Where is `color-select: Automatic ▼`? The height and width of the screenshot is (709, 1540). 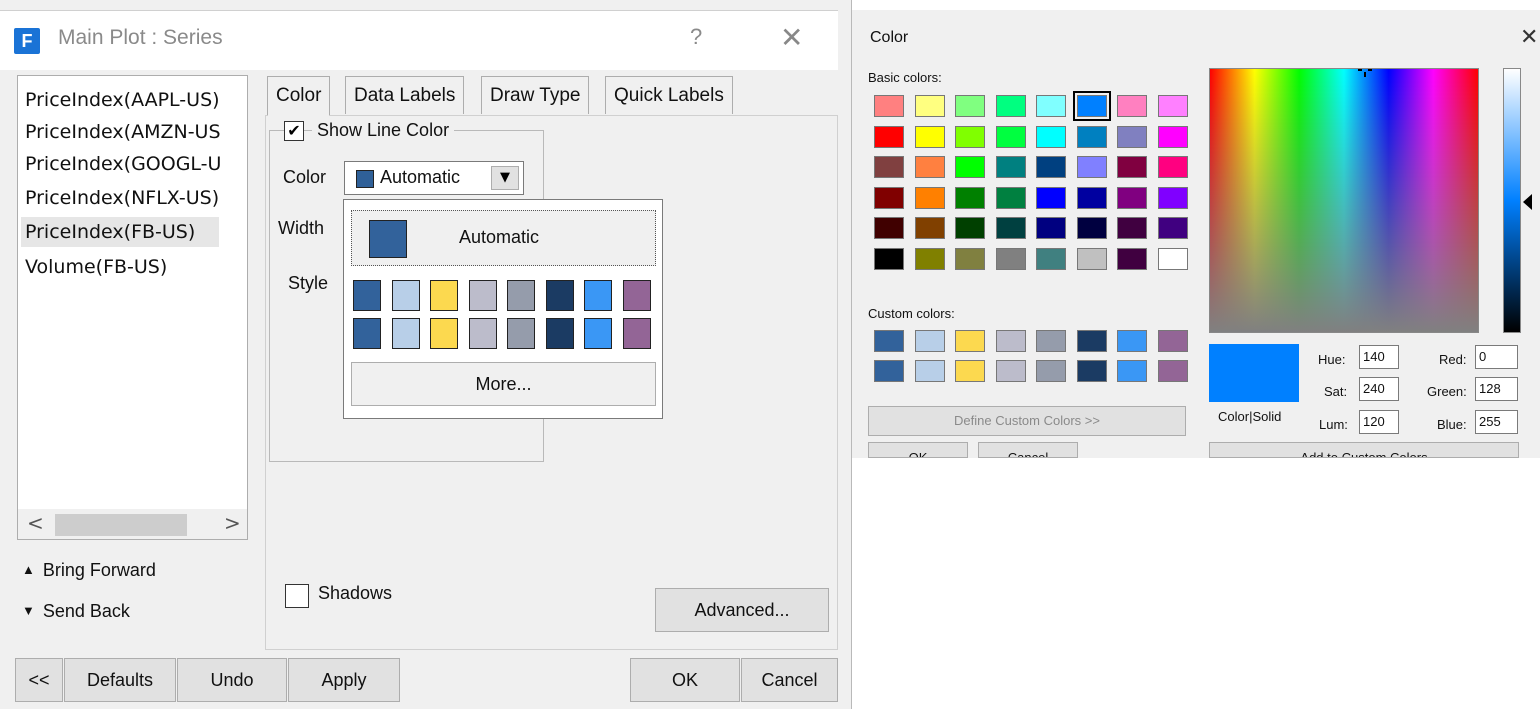 color-select: Automatic ▼ is located at coordinates (434, 178).